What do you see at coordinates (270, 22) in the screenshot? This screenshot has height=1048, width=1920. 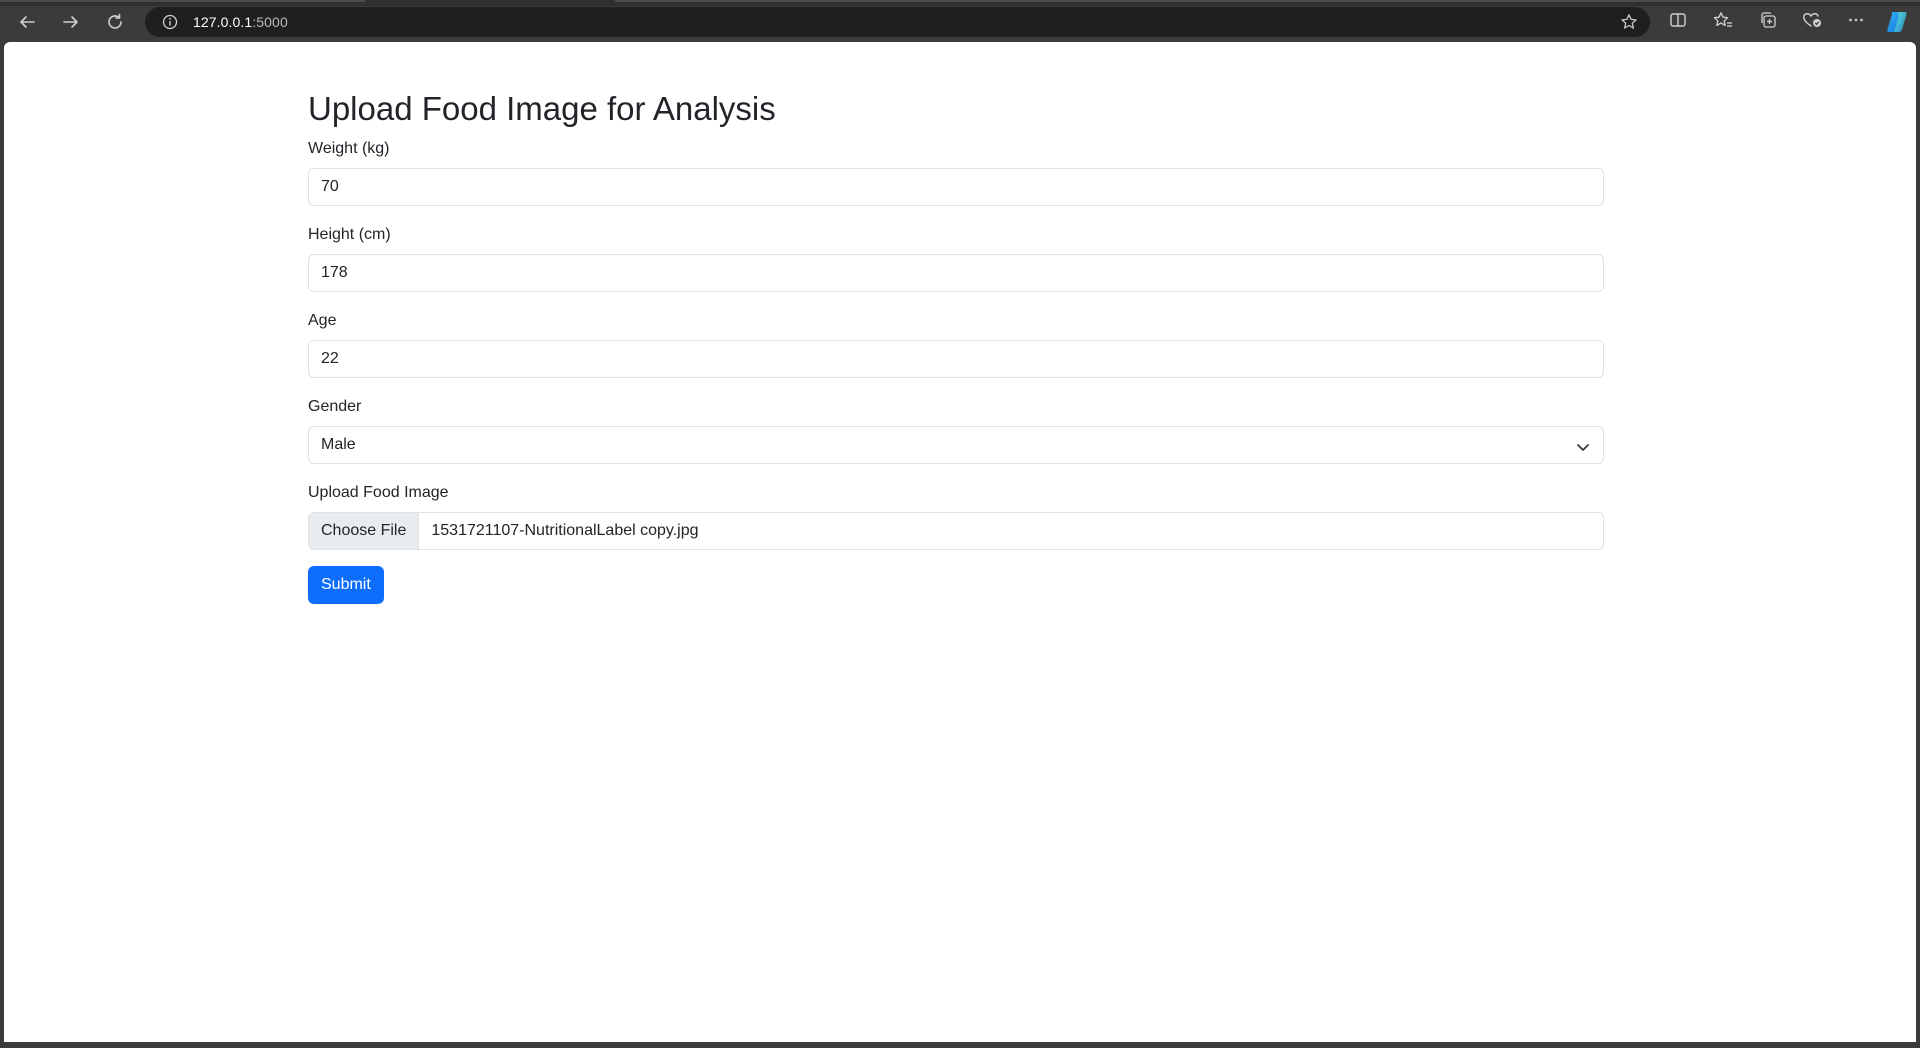 I see `url-port: :5000` at bounding box center [270, 22].